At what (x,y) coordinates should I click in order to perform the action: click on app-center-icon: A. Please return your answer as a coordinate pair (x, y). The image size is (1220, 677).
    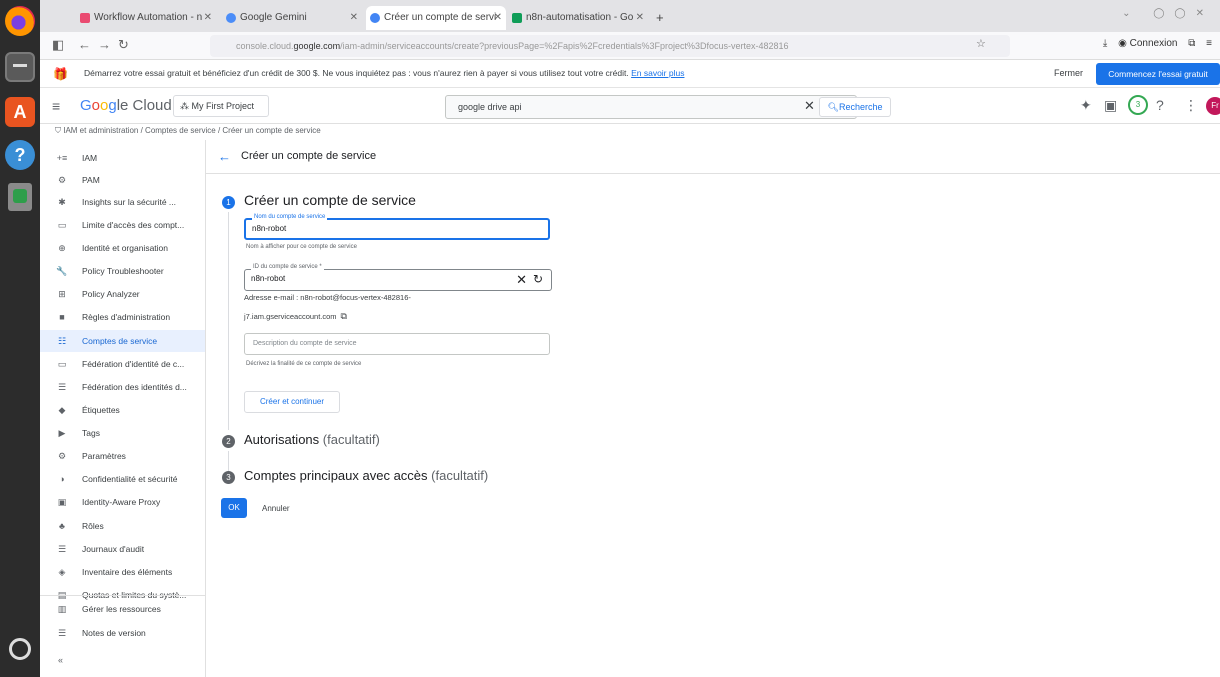
    Looking at the image, I should click on (20, 112).